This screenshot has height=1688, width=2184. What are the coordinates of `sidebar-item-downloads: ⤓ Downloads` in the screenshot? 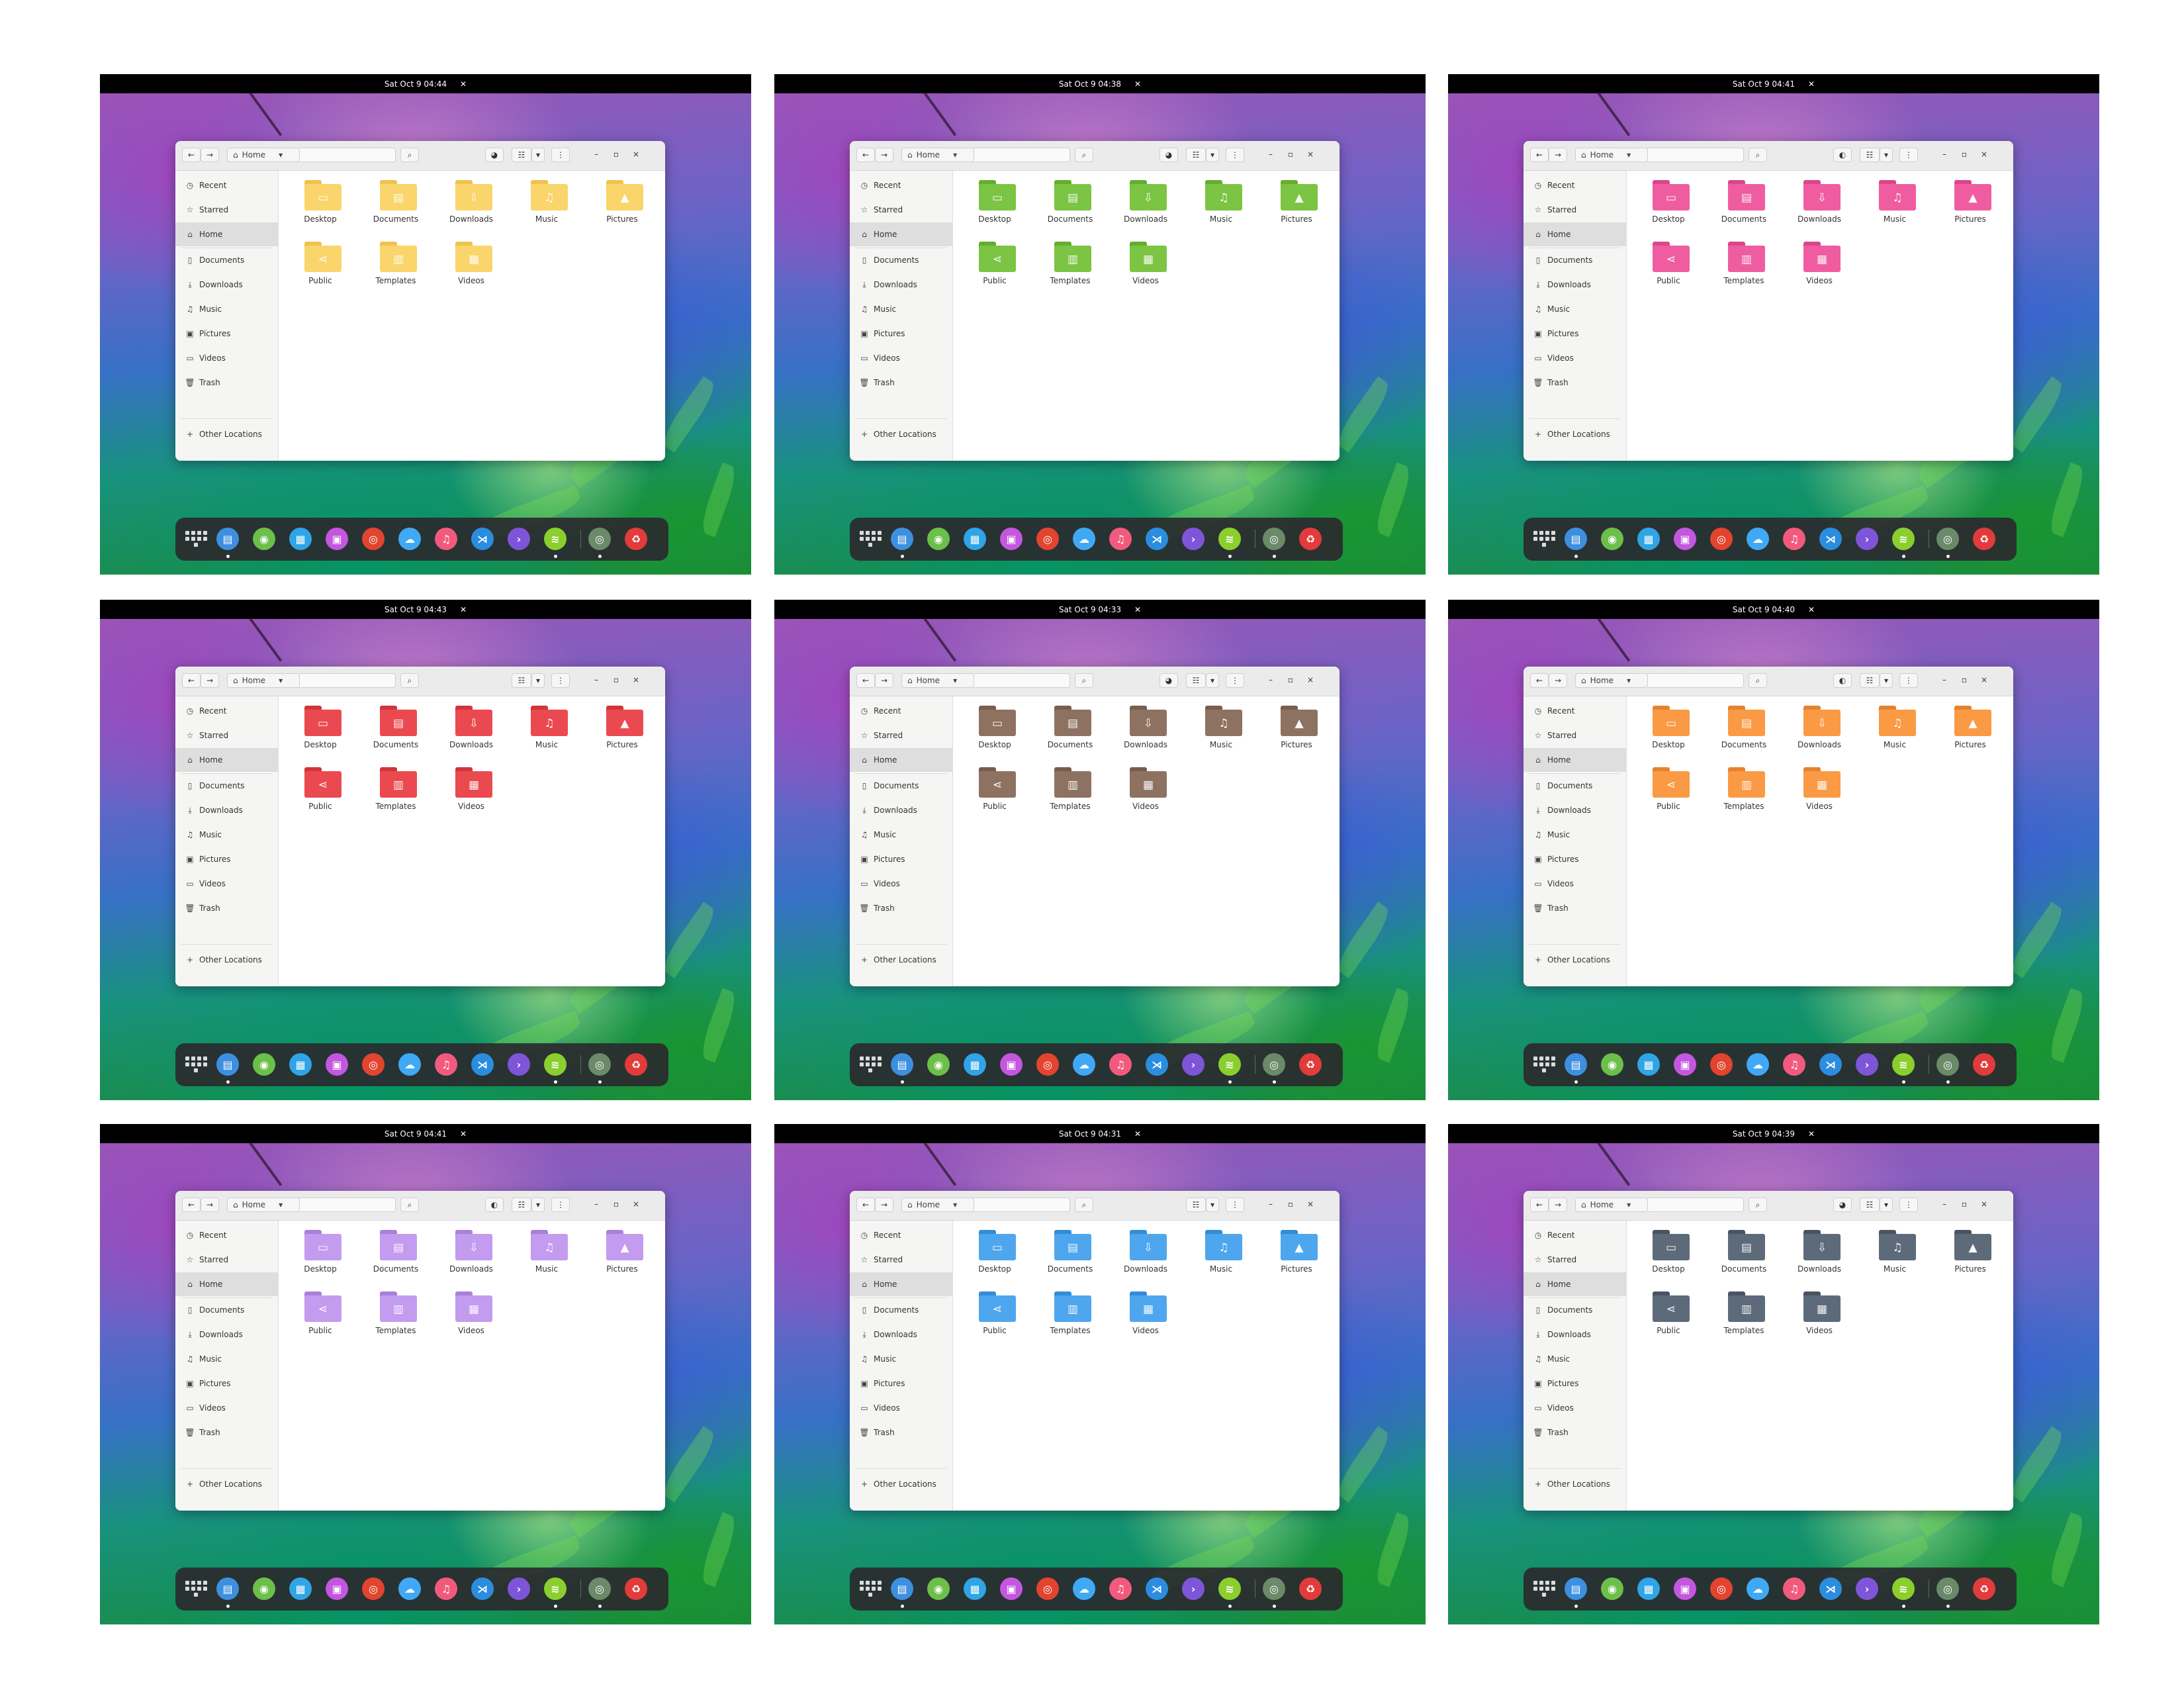 It's located at (1575, 810).